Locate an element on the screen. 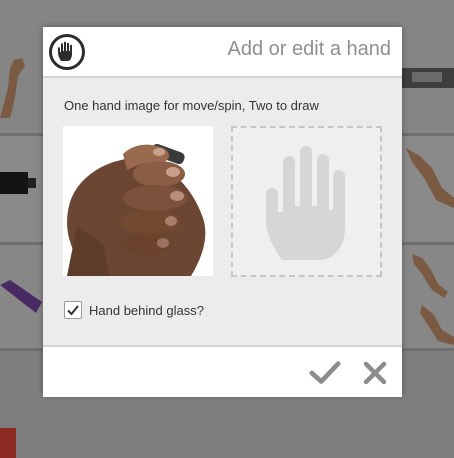 The image size is (454, 458). confirm-button is located at coordinates (325, 373).